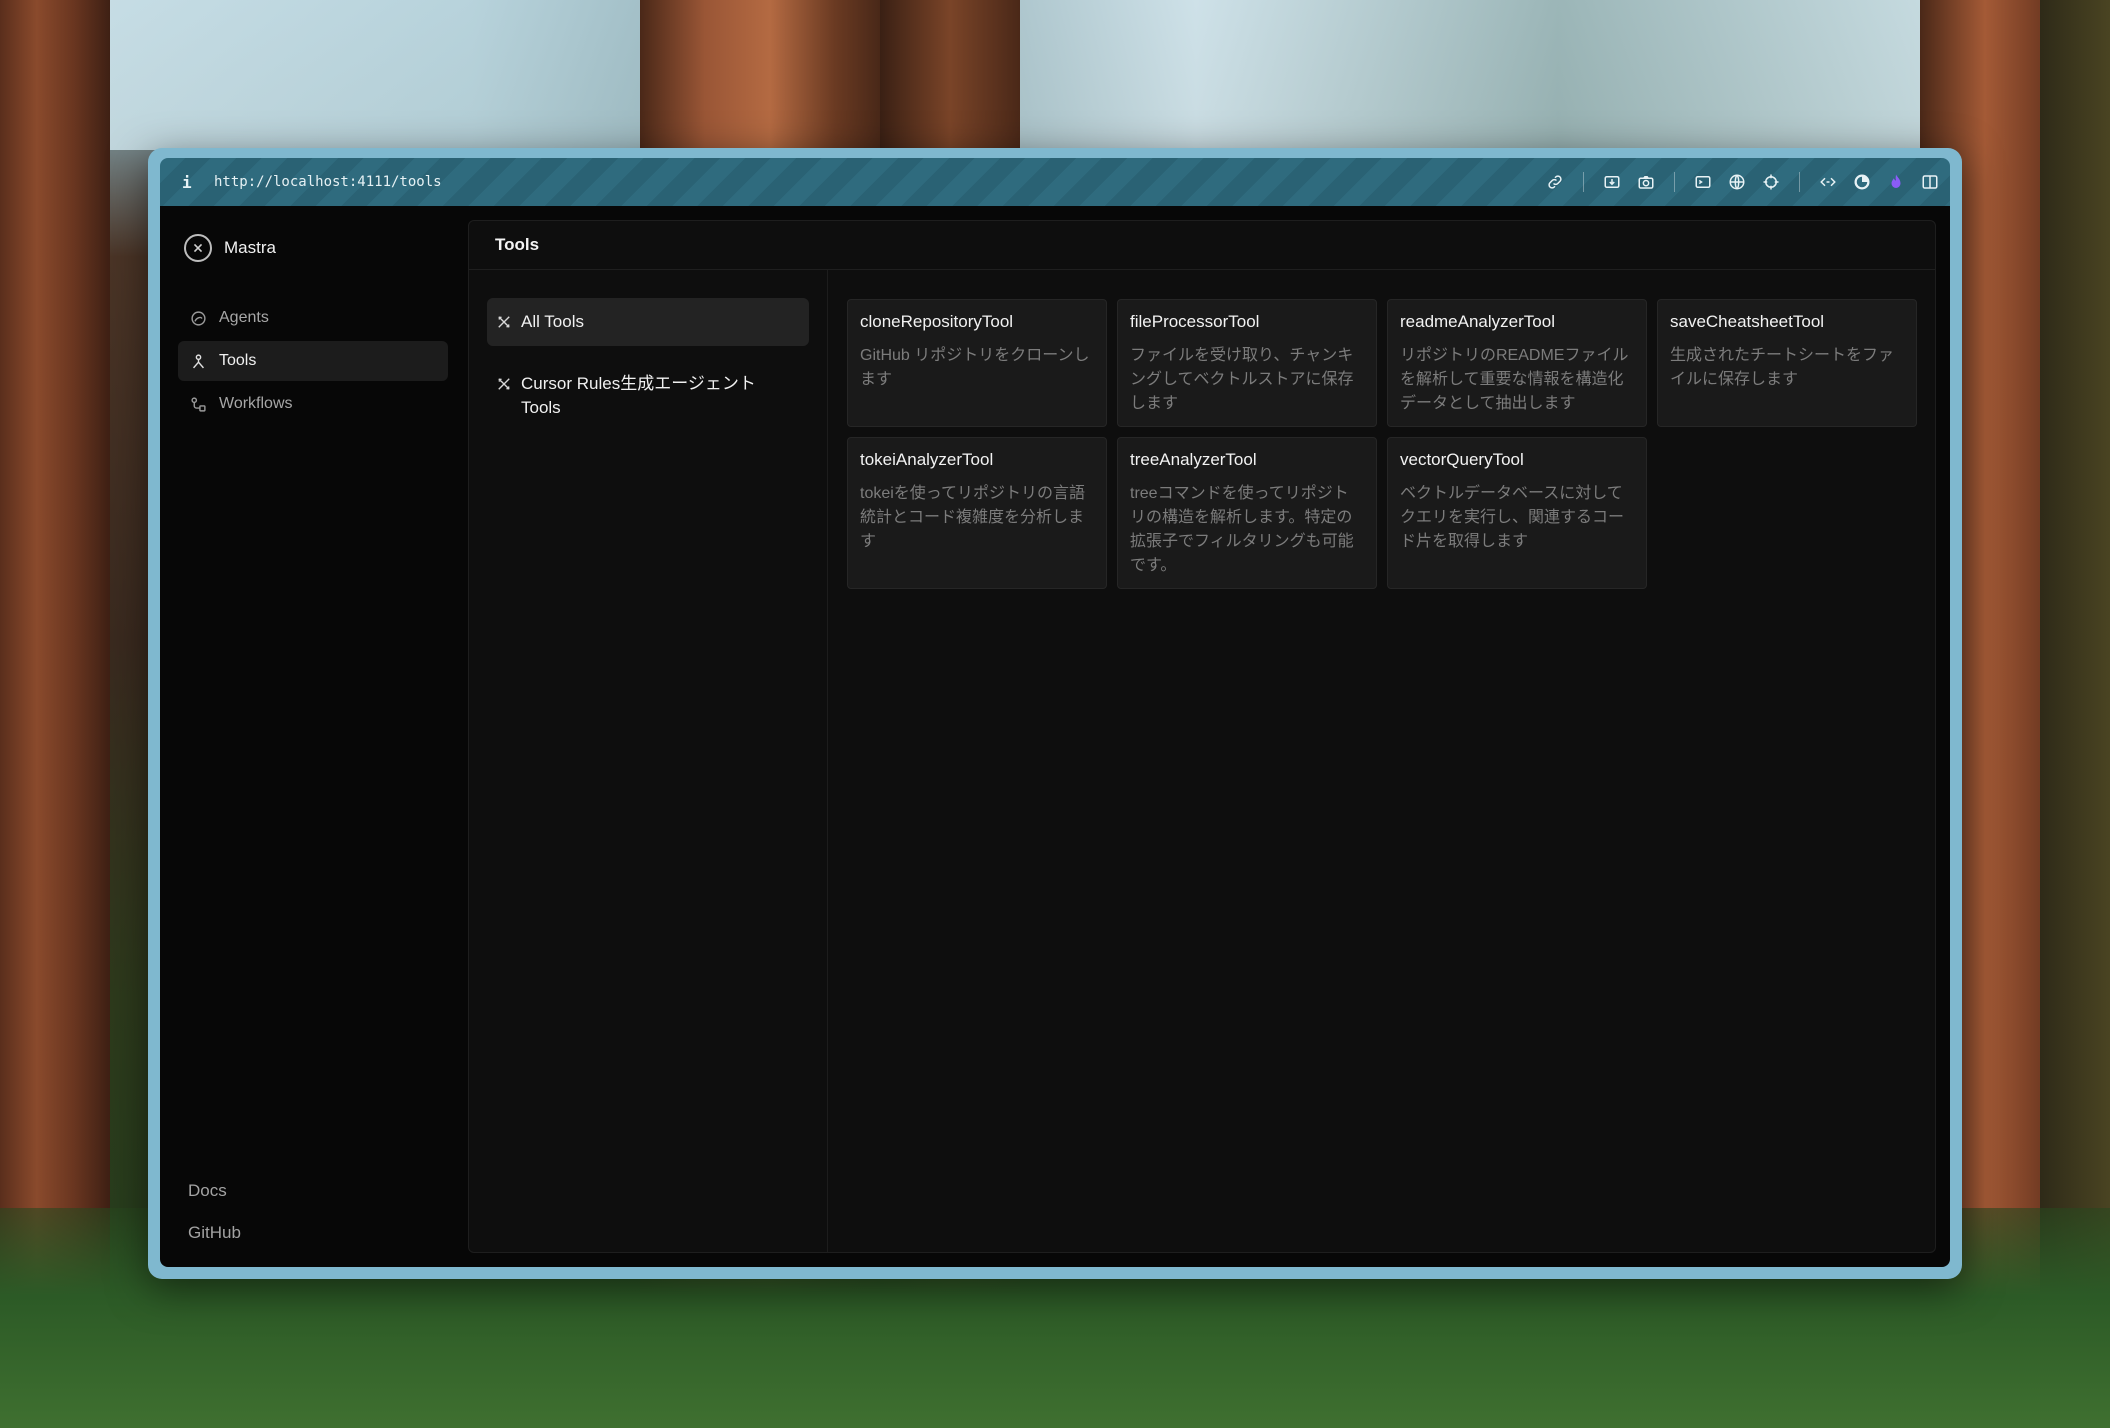 This screenshot has width=2110, height=1428. I want to click on browser-toolbar, so click(1742, 182).